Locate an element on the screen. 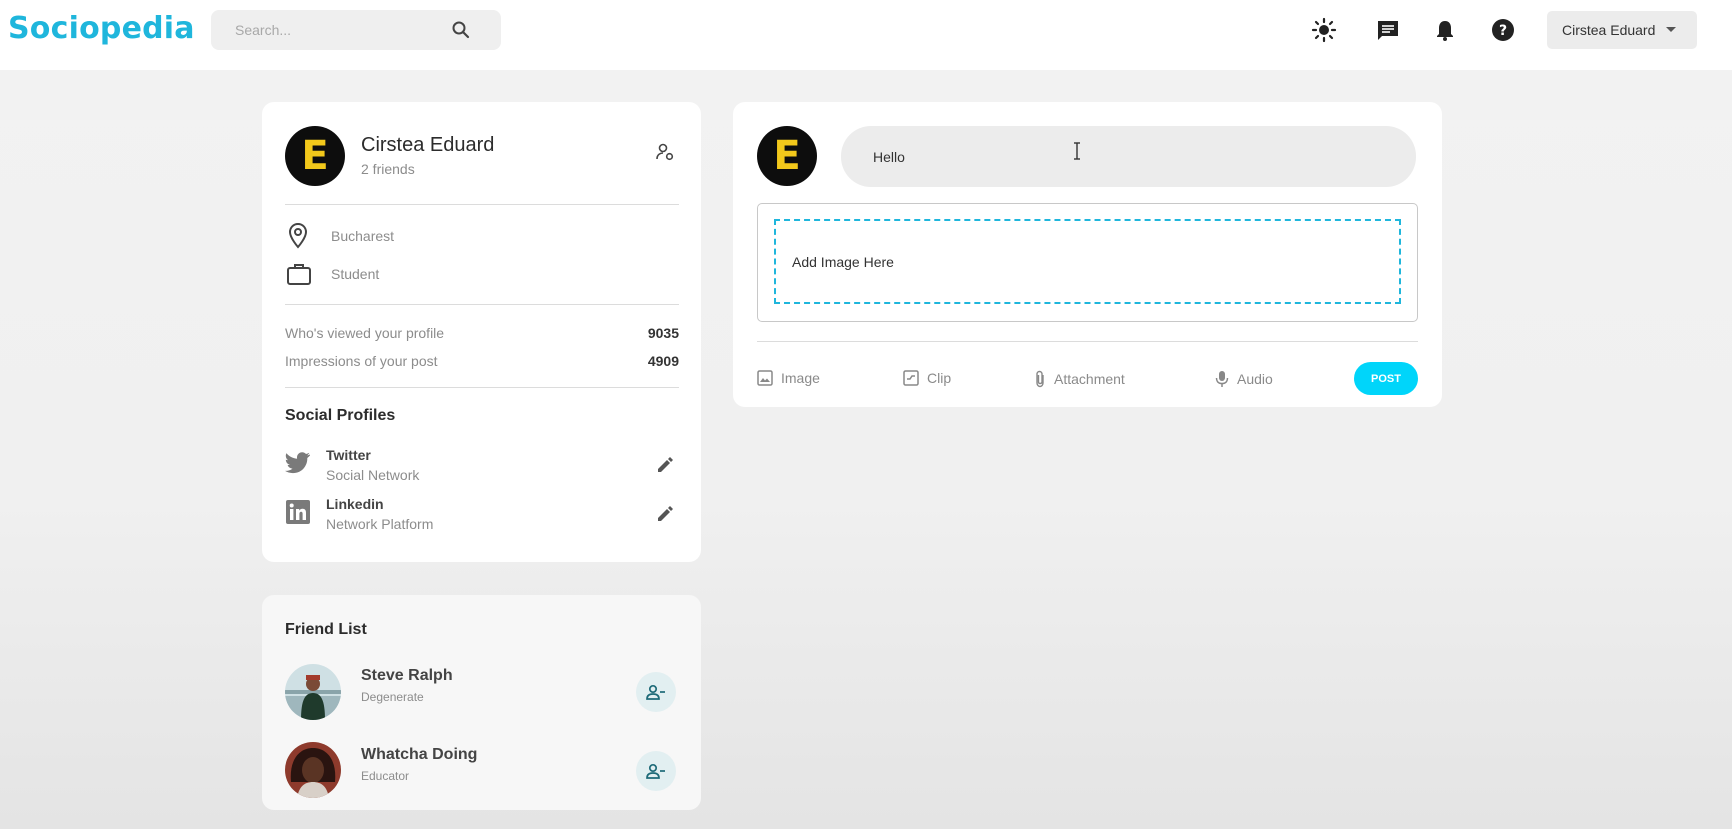  clip-icon is located at coordinates (911, 378).